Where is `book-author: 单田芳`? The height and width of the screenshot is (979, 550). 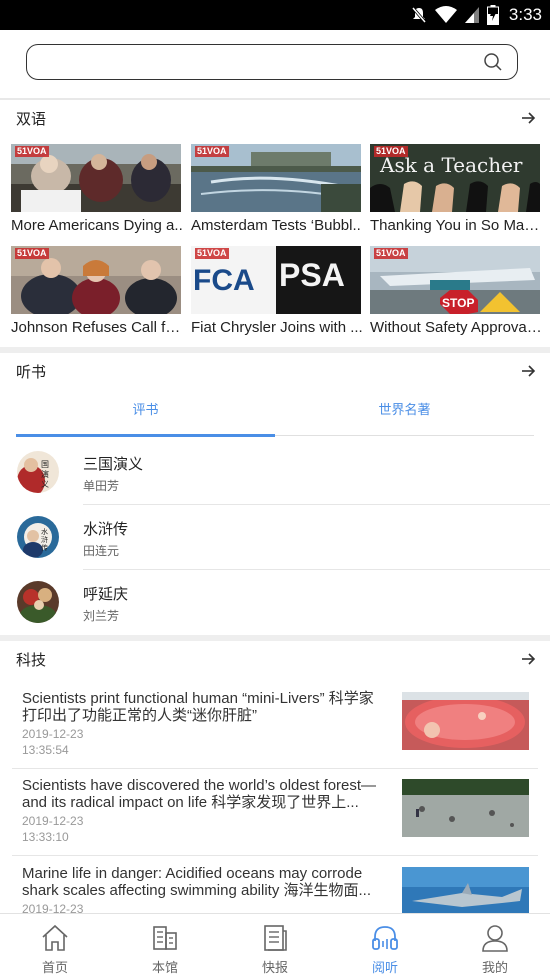
book-author: 单田芳 is located at coordinates (101, 486).